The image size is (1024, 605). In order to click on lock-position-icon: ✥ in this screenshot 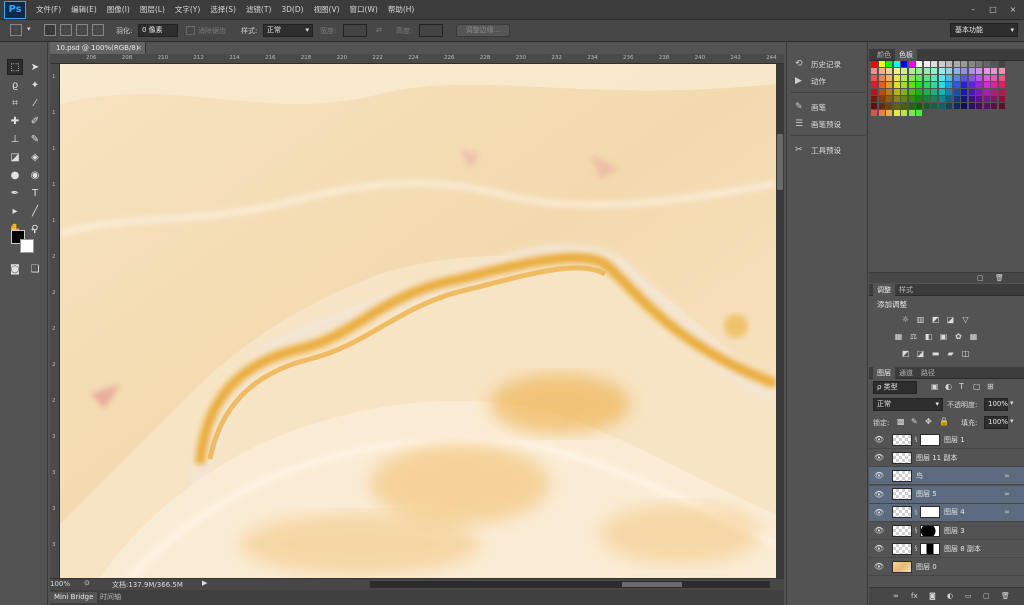, I will do `click(928, 421)`.